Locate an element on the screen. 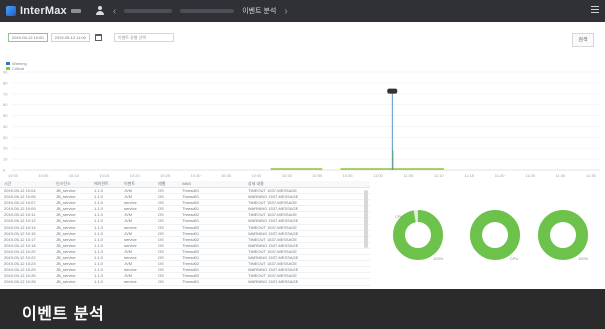 This screenshot has height=329, width=605. column-header-was: WAS is located at coordinates (193, 184).